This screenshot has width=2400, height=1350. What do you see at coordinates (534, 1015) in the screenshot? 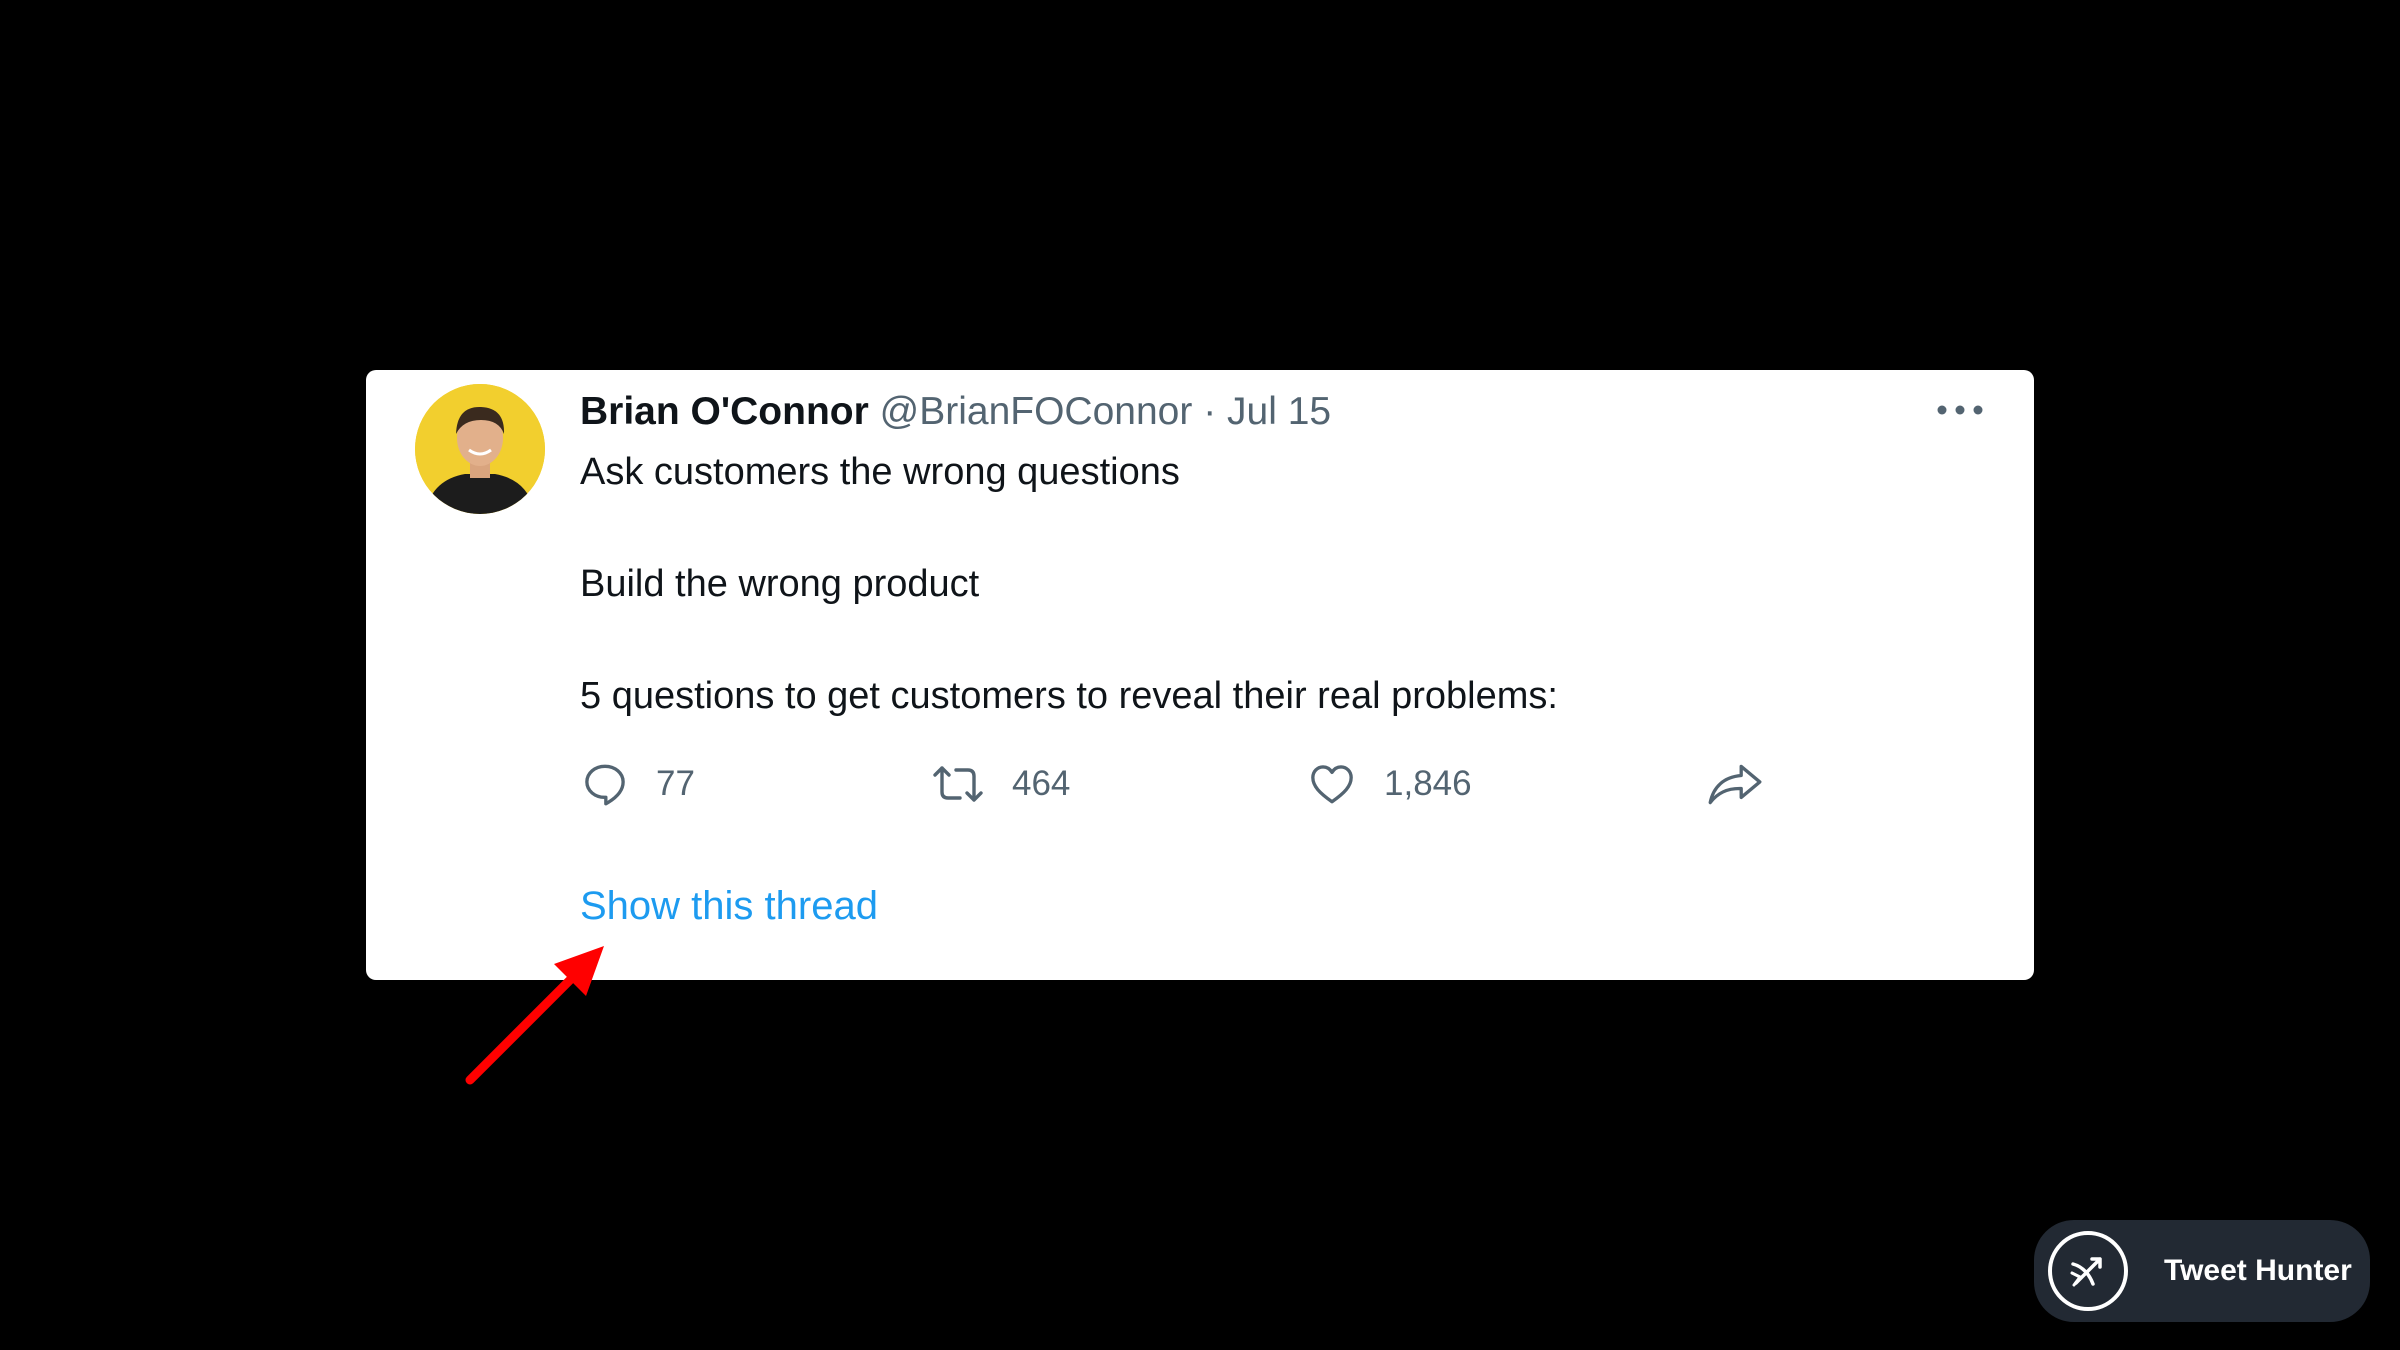
I see `red-arrow-icon` at bounding box center [534, 1015].